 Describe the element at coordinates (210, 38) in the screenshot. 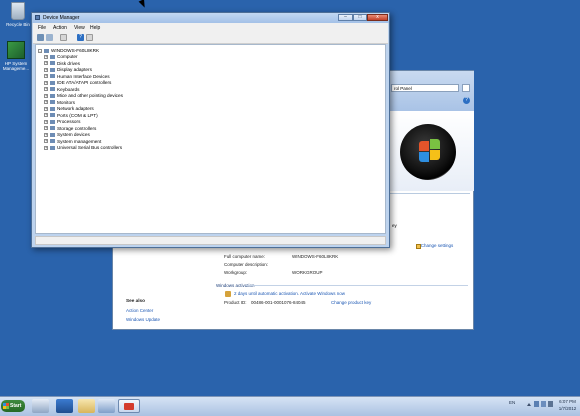

I see `toolbar: ?` at that location.